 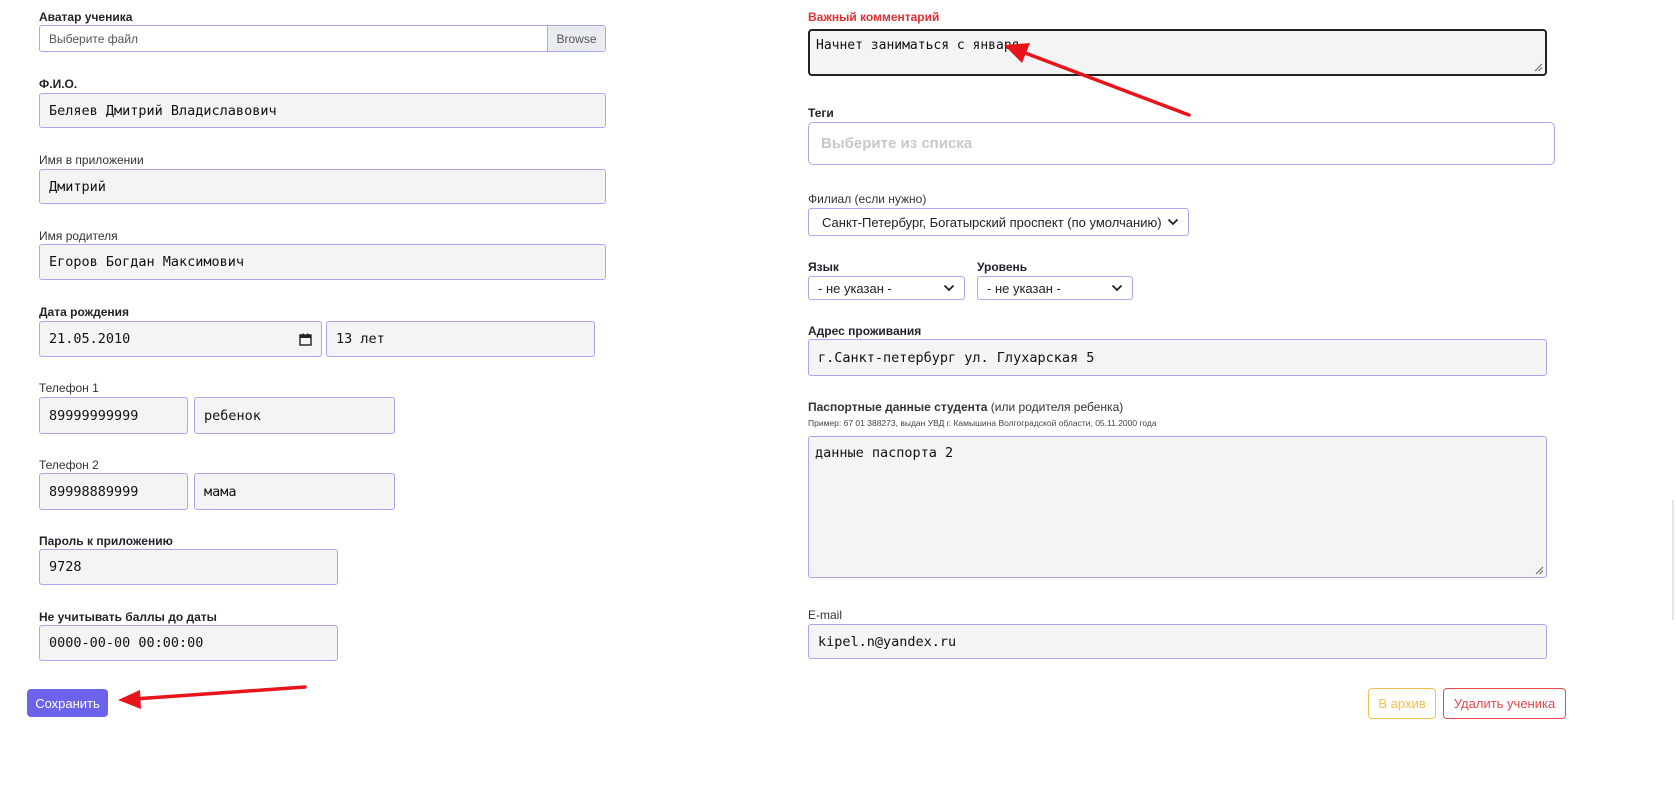 What do you see at coordinates (91, 160) in the screenshot?
I see `app-name-label: Имя в приложении` at bounding box center [91, 160].